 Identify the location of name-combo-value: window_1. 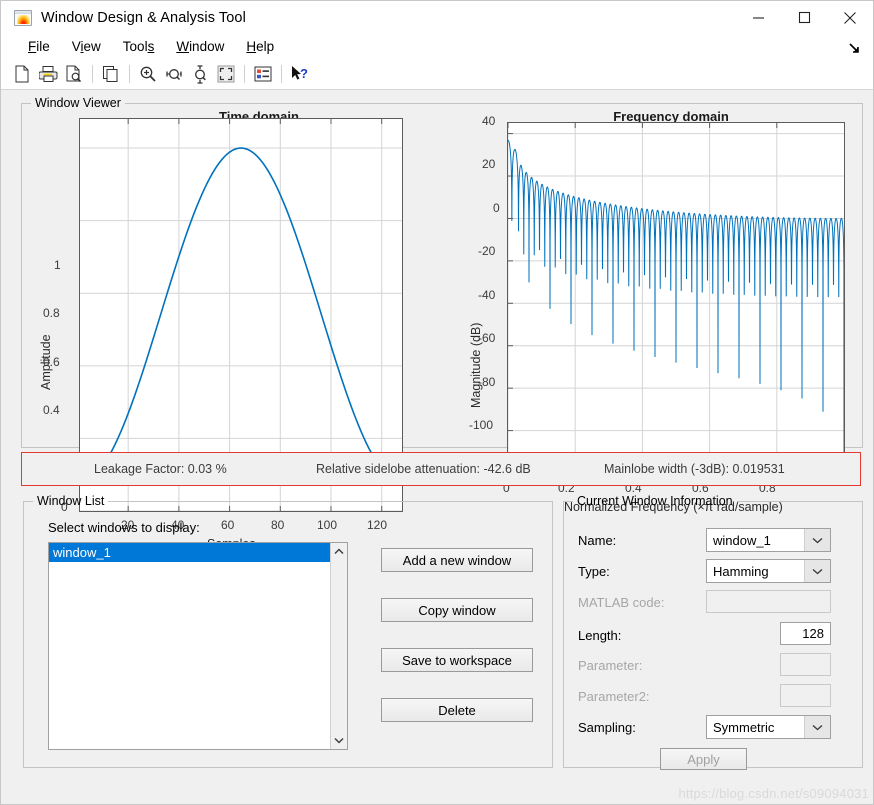
(742, 540).